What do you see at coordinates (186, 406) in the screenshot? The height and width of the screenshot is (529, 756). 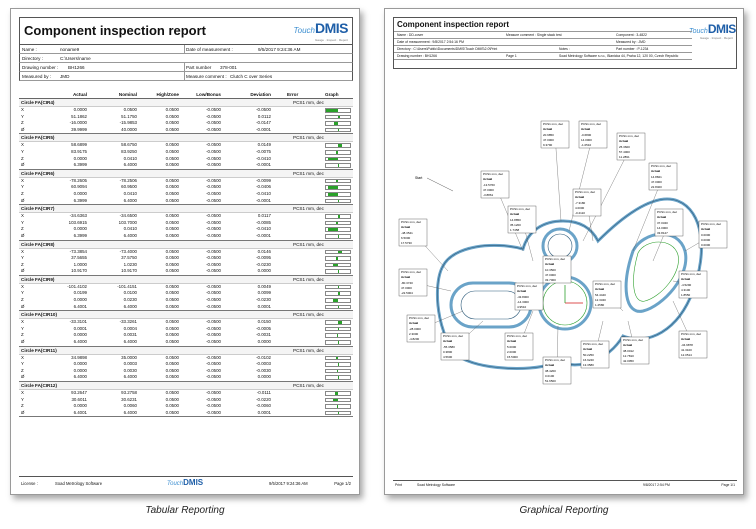 I see `table-row: Z 0.0000 0.0060 0.0500 -0.0500 -0.0060` at bounding box center [186, 406].